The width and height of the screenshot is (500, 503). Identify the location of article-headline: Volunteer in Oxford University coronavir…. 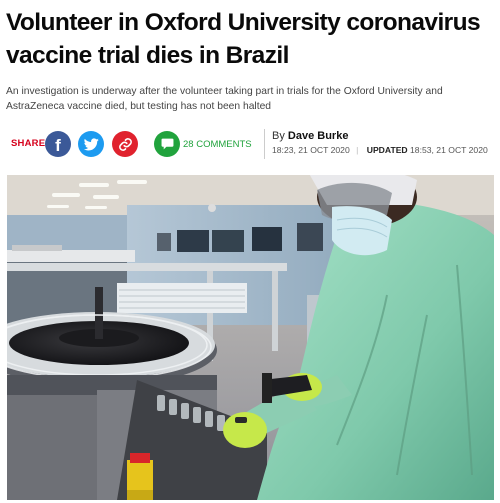
(243, 39).